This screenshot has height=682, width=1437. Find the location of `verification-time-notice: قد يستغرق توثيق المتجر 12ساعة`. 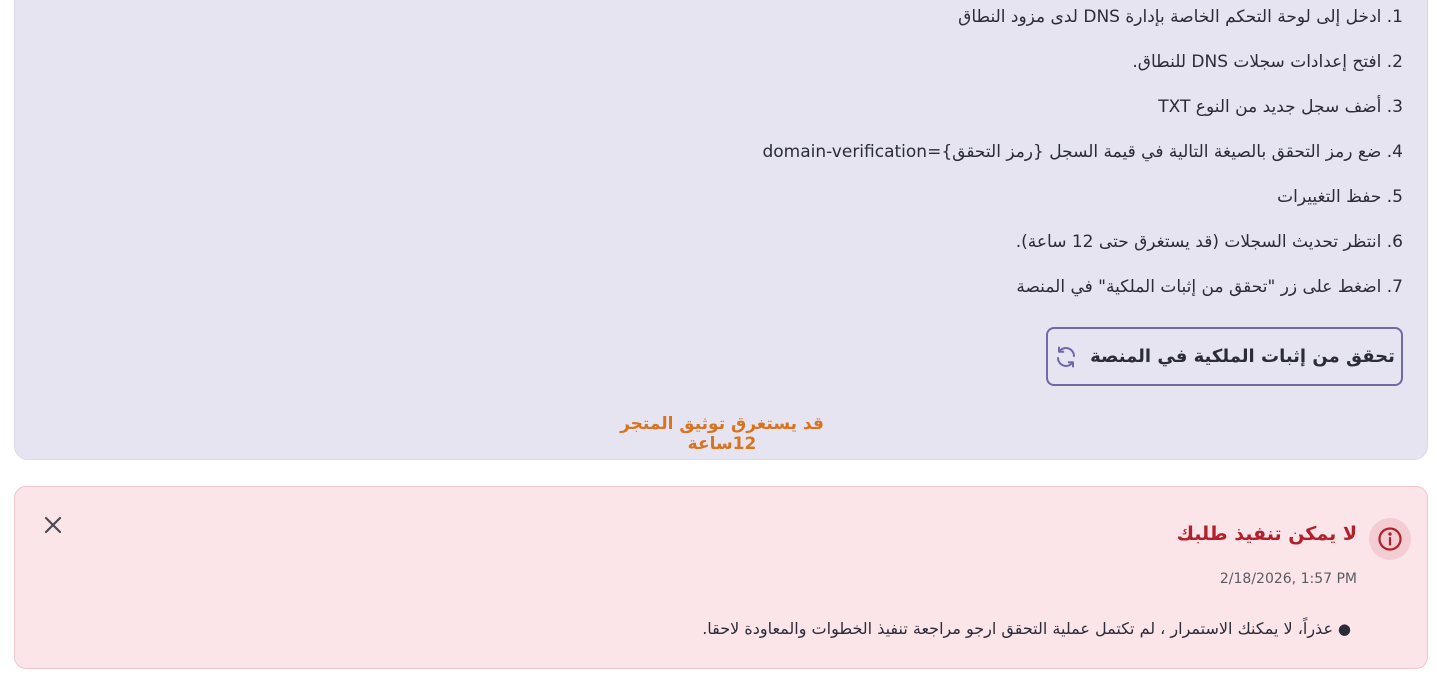

verification-time-notice: قد يستغرق توثيق المتجر 12ساعة is located at coordinates (722, 434).